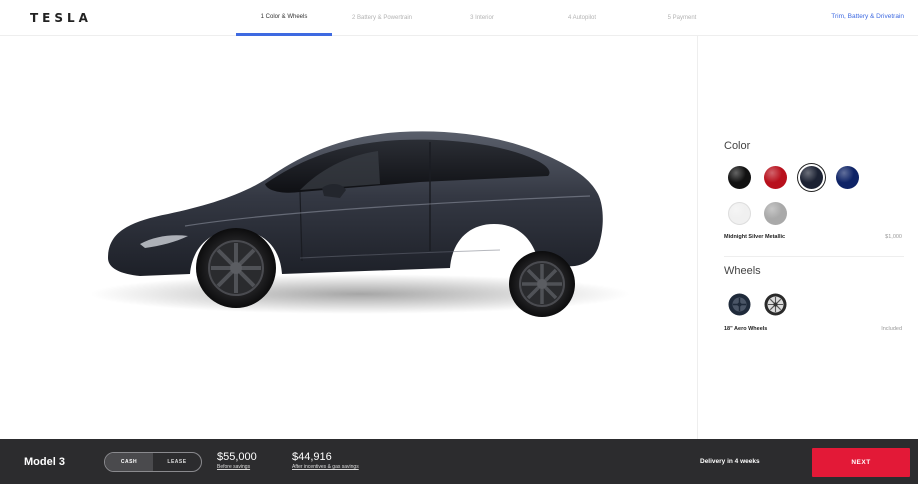 Image resolution: width=918 pixels, height=484 pixels. What do you see at coordinates (737, 146) in the screenshot?
I see `color-section-title: Color` at bounding box center [737, 146].